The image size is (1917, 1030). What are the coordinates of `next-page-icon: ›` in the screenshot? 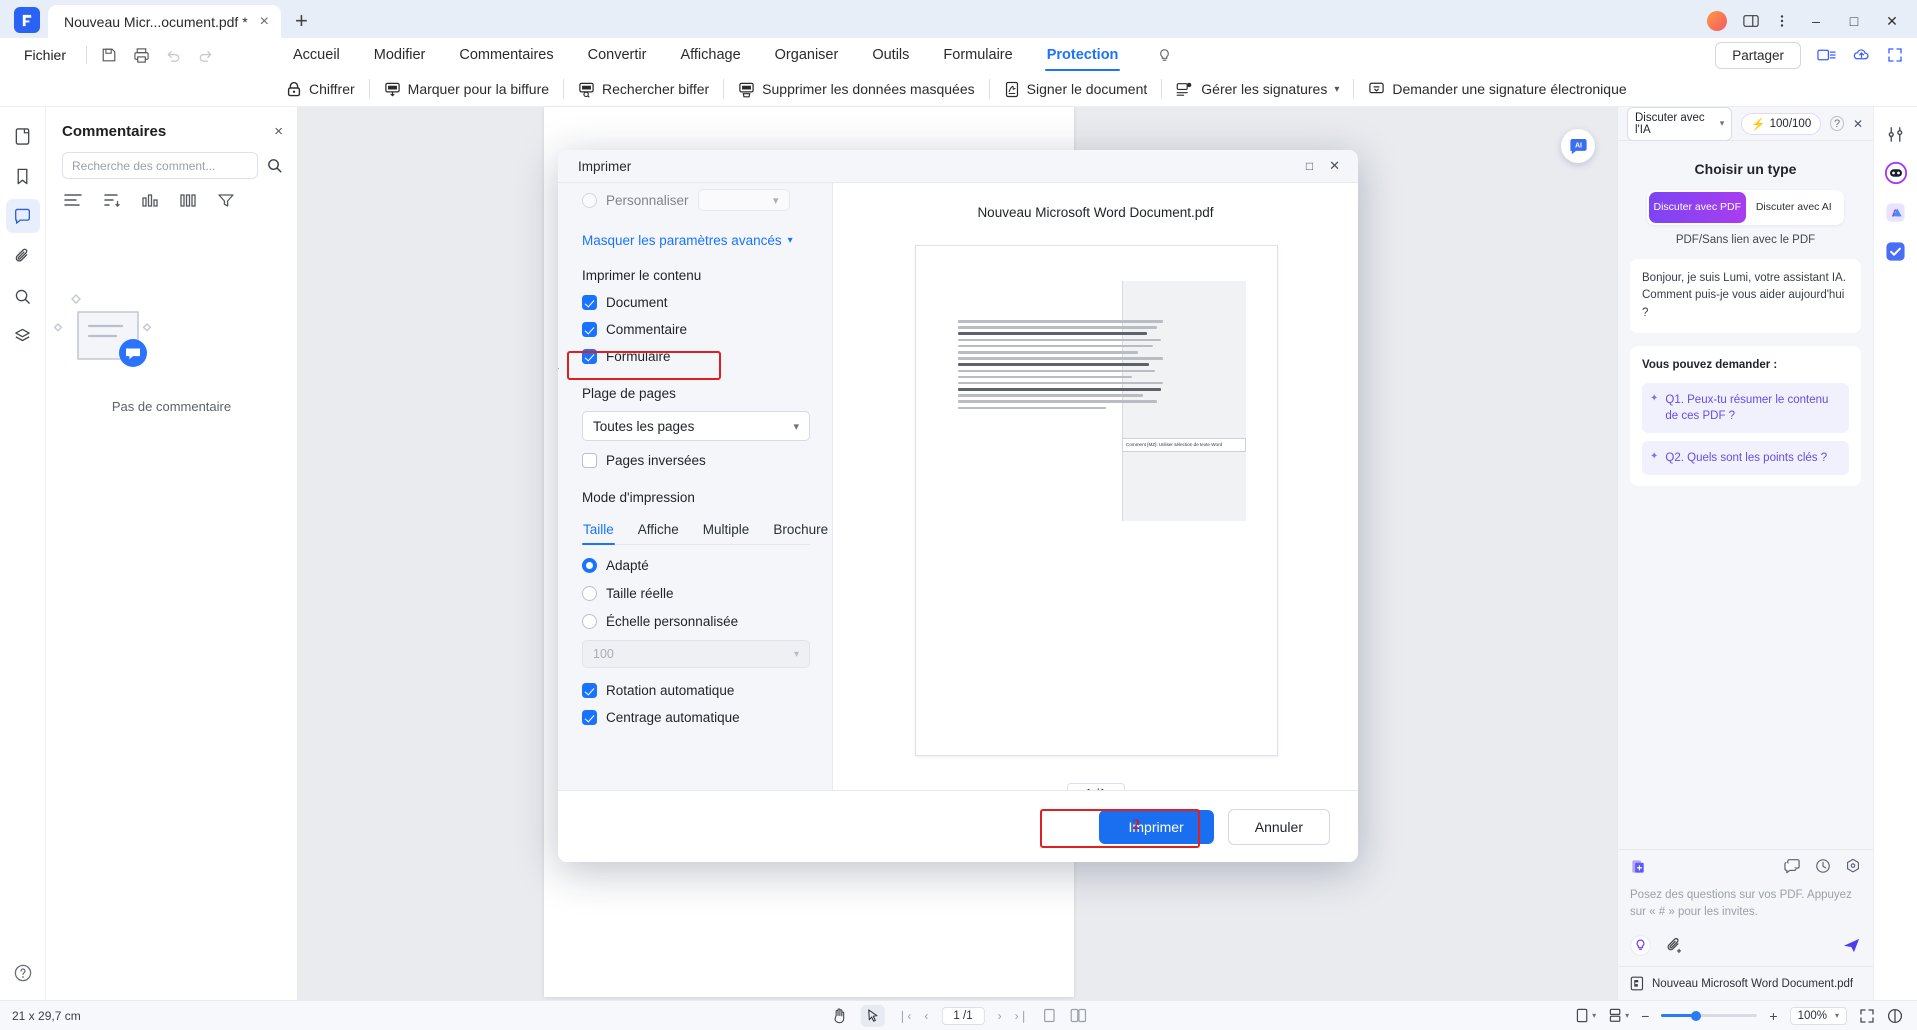 It's located at (1000, 1016).